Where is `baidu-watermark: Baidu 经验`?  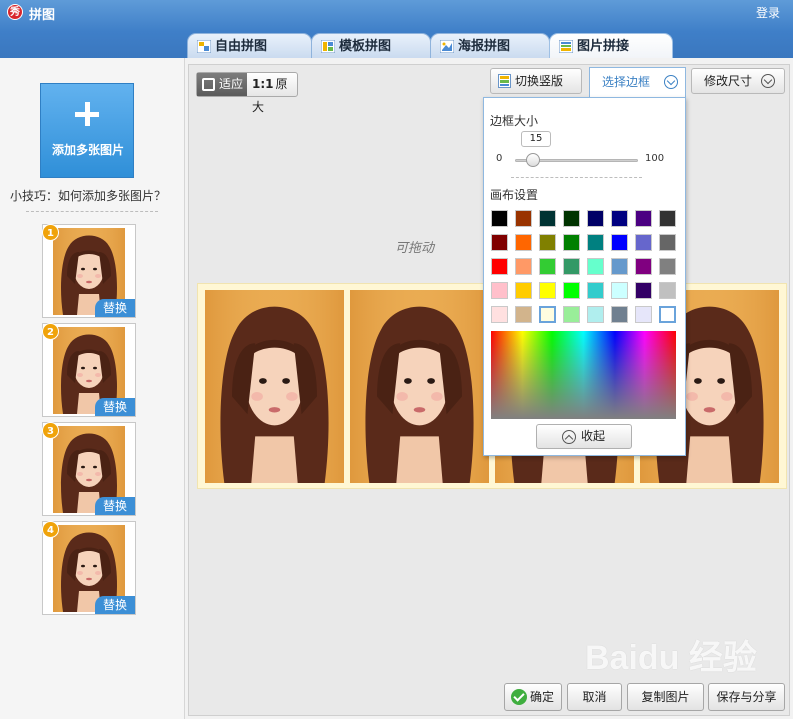 baidu-watermark: Baidu 经验 is located at coordinates (671, 658).